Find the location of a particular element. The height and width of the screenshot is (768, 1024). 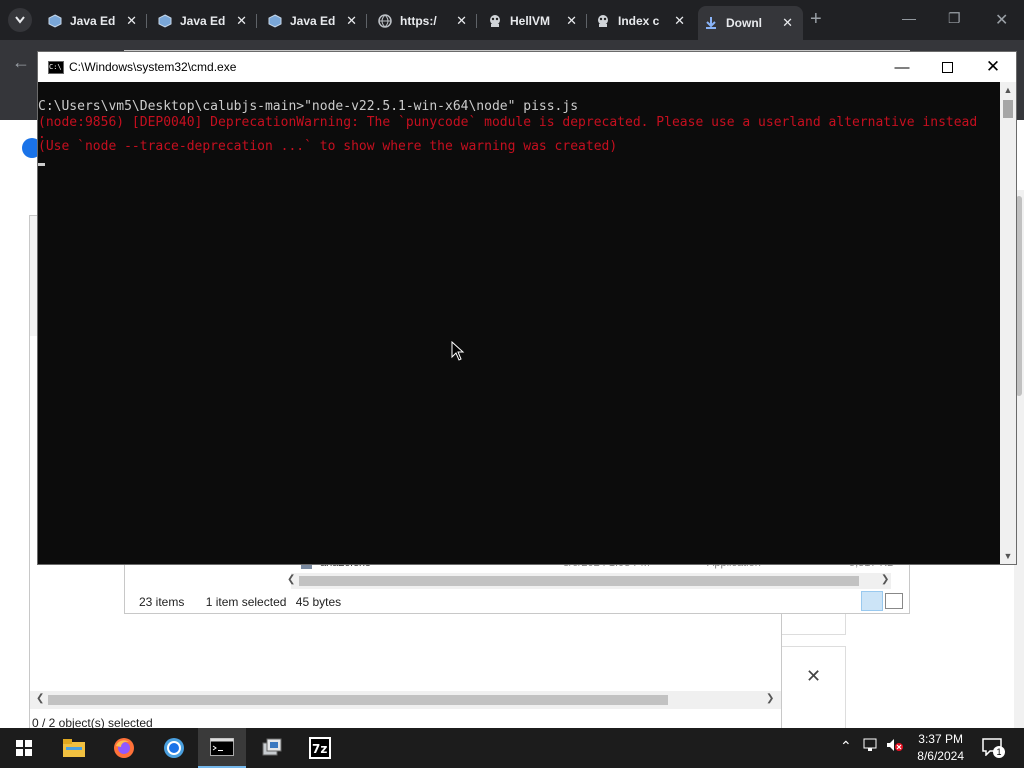

7zip-icon: 7z is located at coordinates (320, 748).